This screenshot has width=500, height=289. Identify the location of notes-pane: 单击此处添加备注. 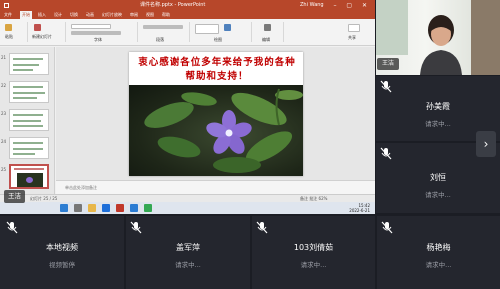
(215, 187).